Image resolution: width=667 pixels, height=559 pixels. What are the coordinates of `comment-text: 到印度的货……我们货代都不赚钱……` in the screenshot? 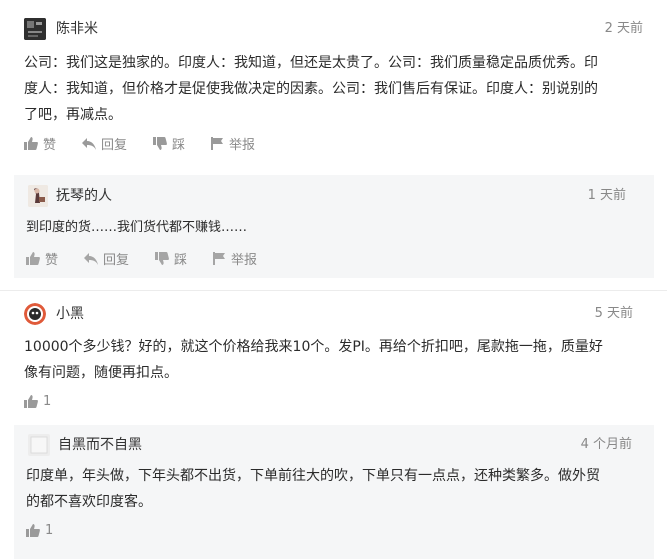 It's located at (326, 228).